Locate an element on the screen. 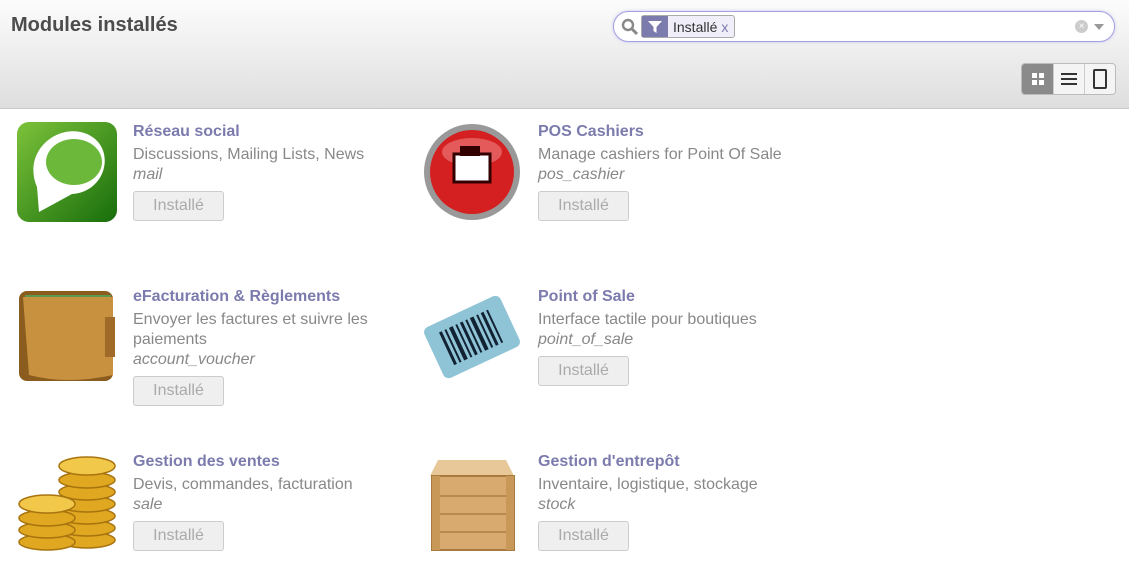  page-title: Modules installés is located at coordinates (94, 25).